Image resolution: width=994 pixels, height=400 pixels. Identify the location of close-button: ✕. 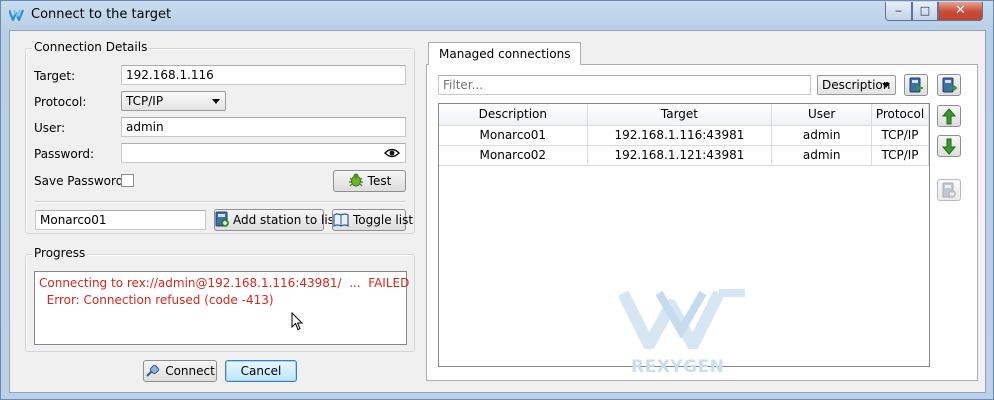
(960, 11).